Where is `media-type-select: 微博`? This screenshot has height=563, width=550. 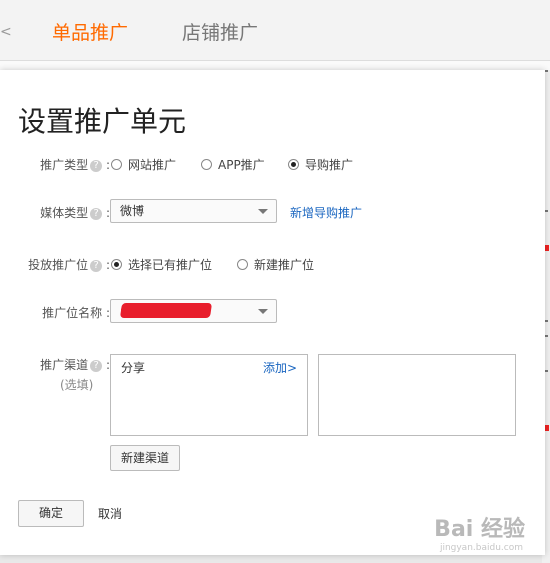 media-type-select: 微博 is located at coordinates (193, 211).